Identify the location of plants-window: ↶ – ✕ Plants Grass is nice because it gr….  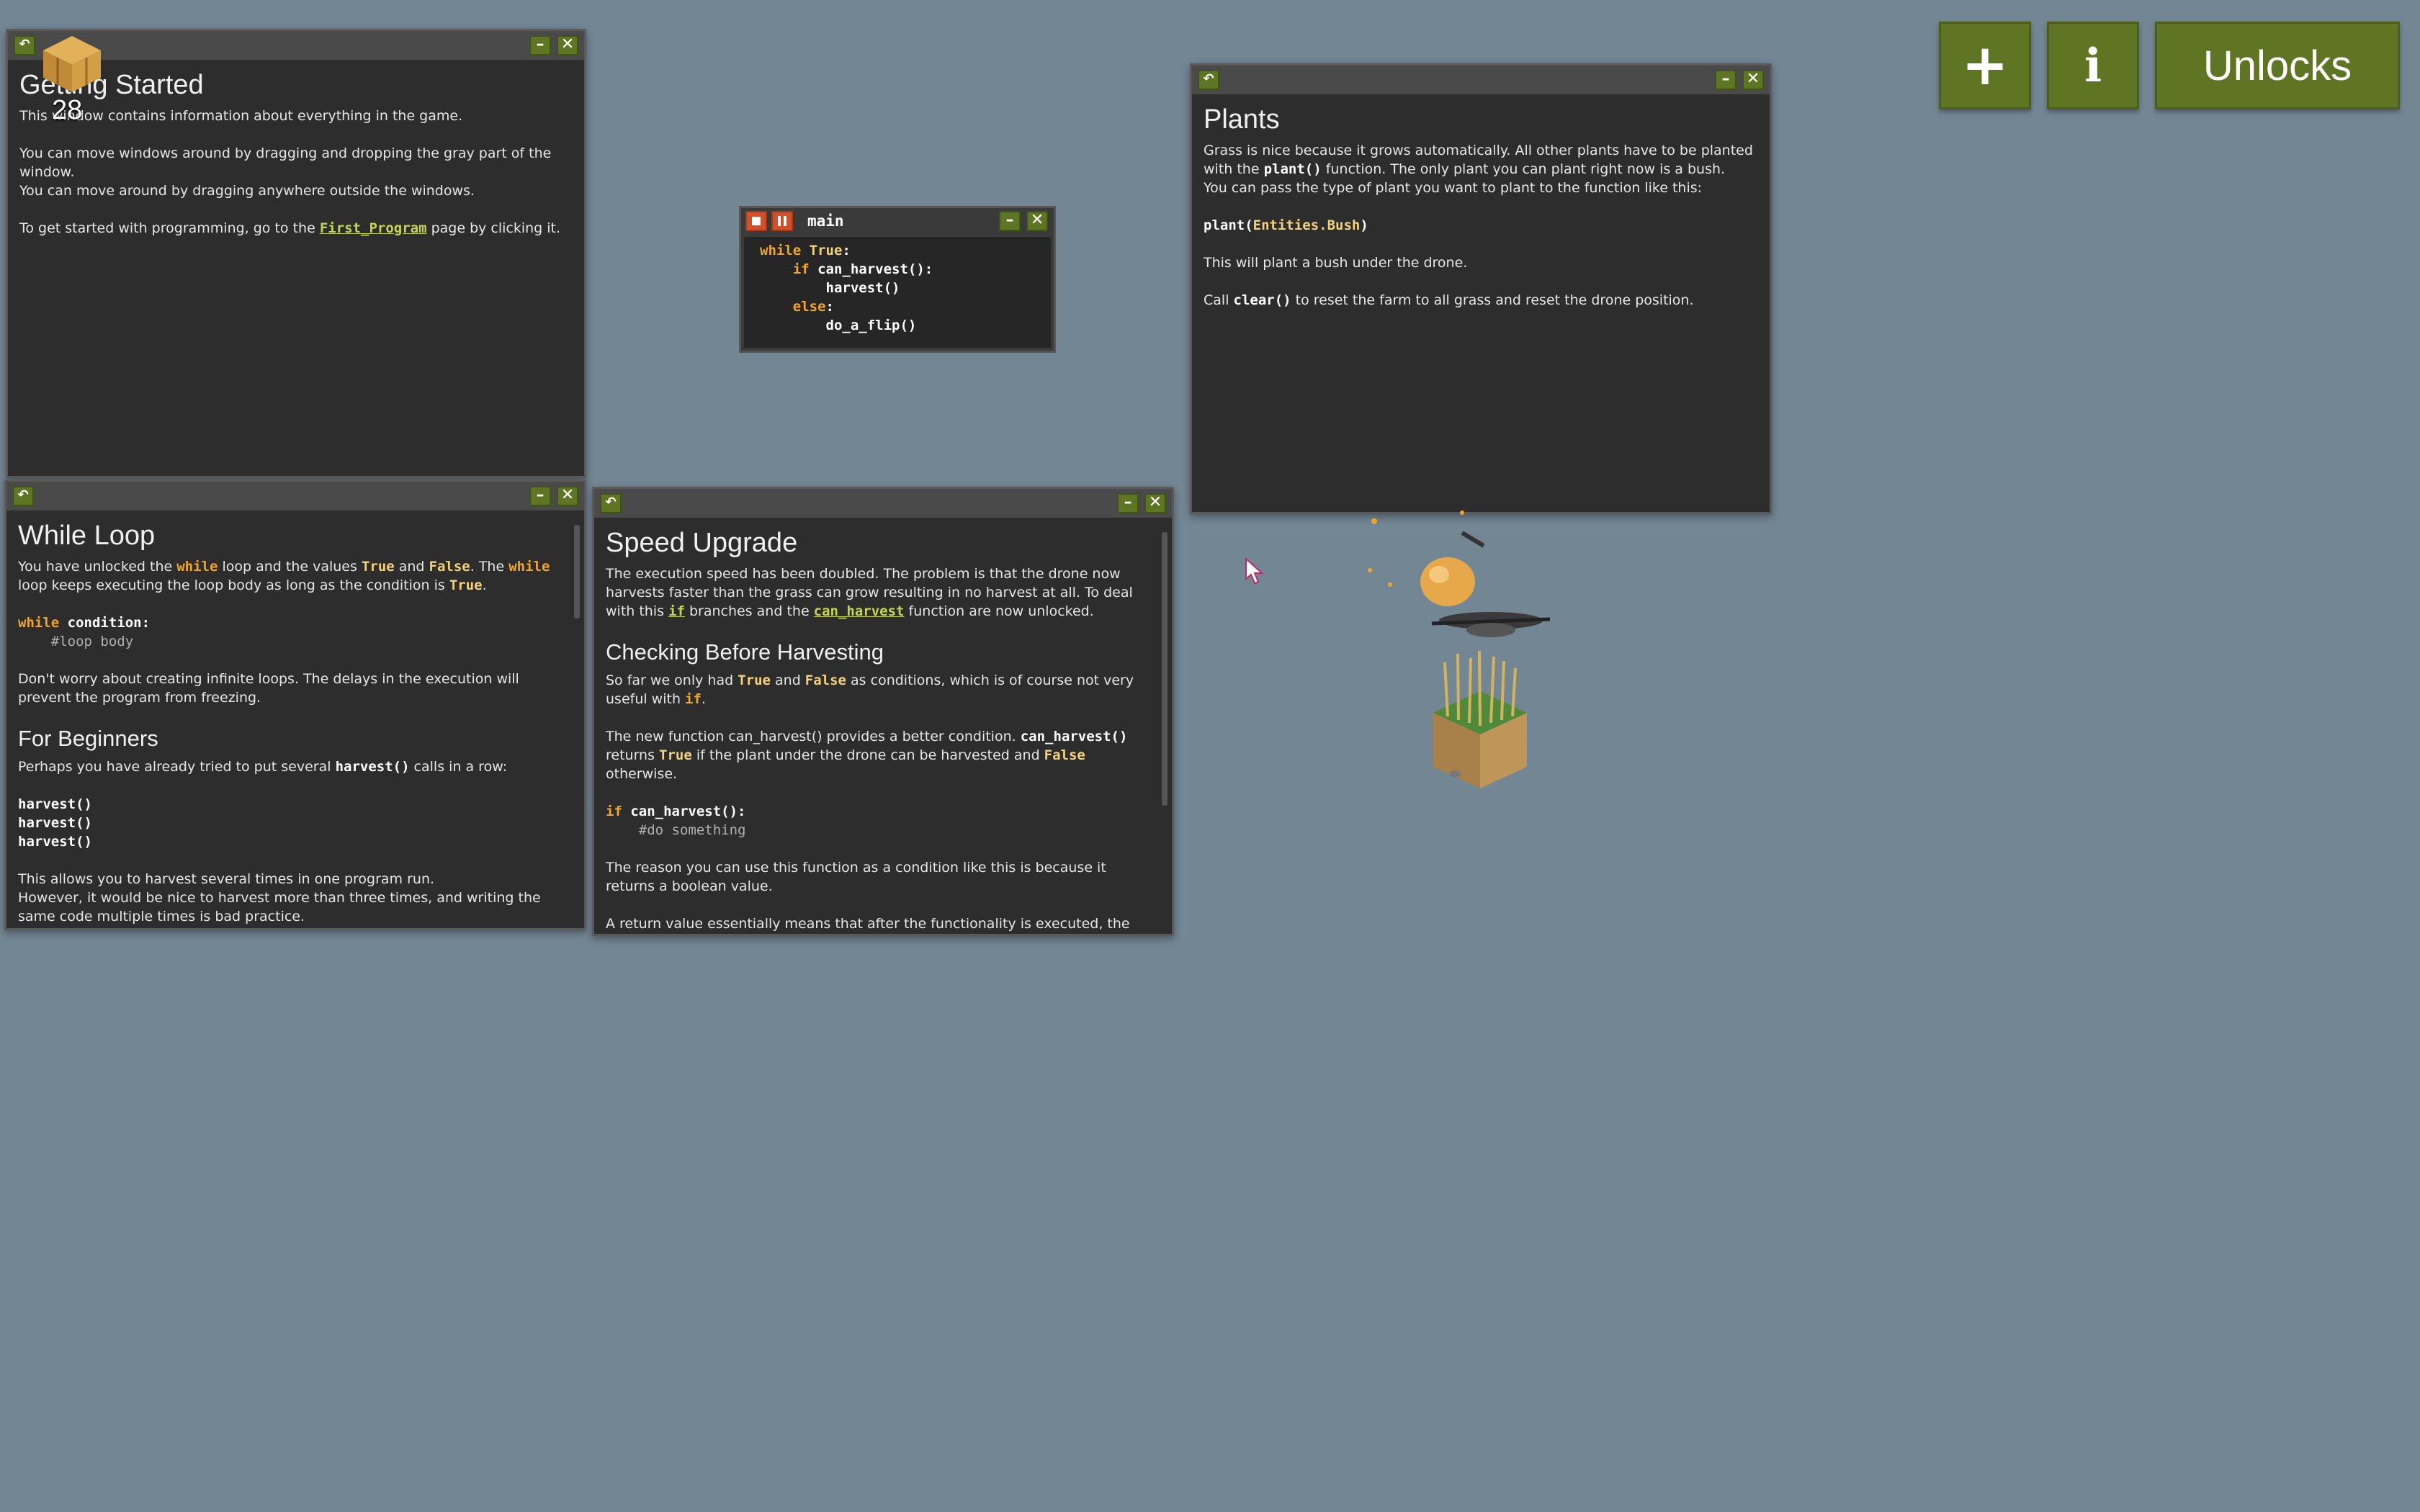
(1481, 288).